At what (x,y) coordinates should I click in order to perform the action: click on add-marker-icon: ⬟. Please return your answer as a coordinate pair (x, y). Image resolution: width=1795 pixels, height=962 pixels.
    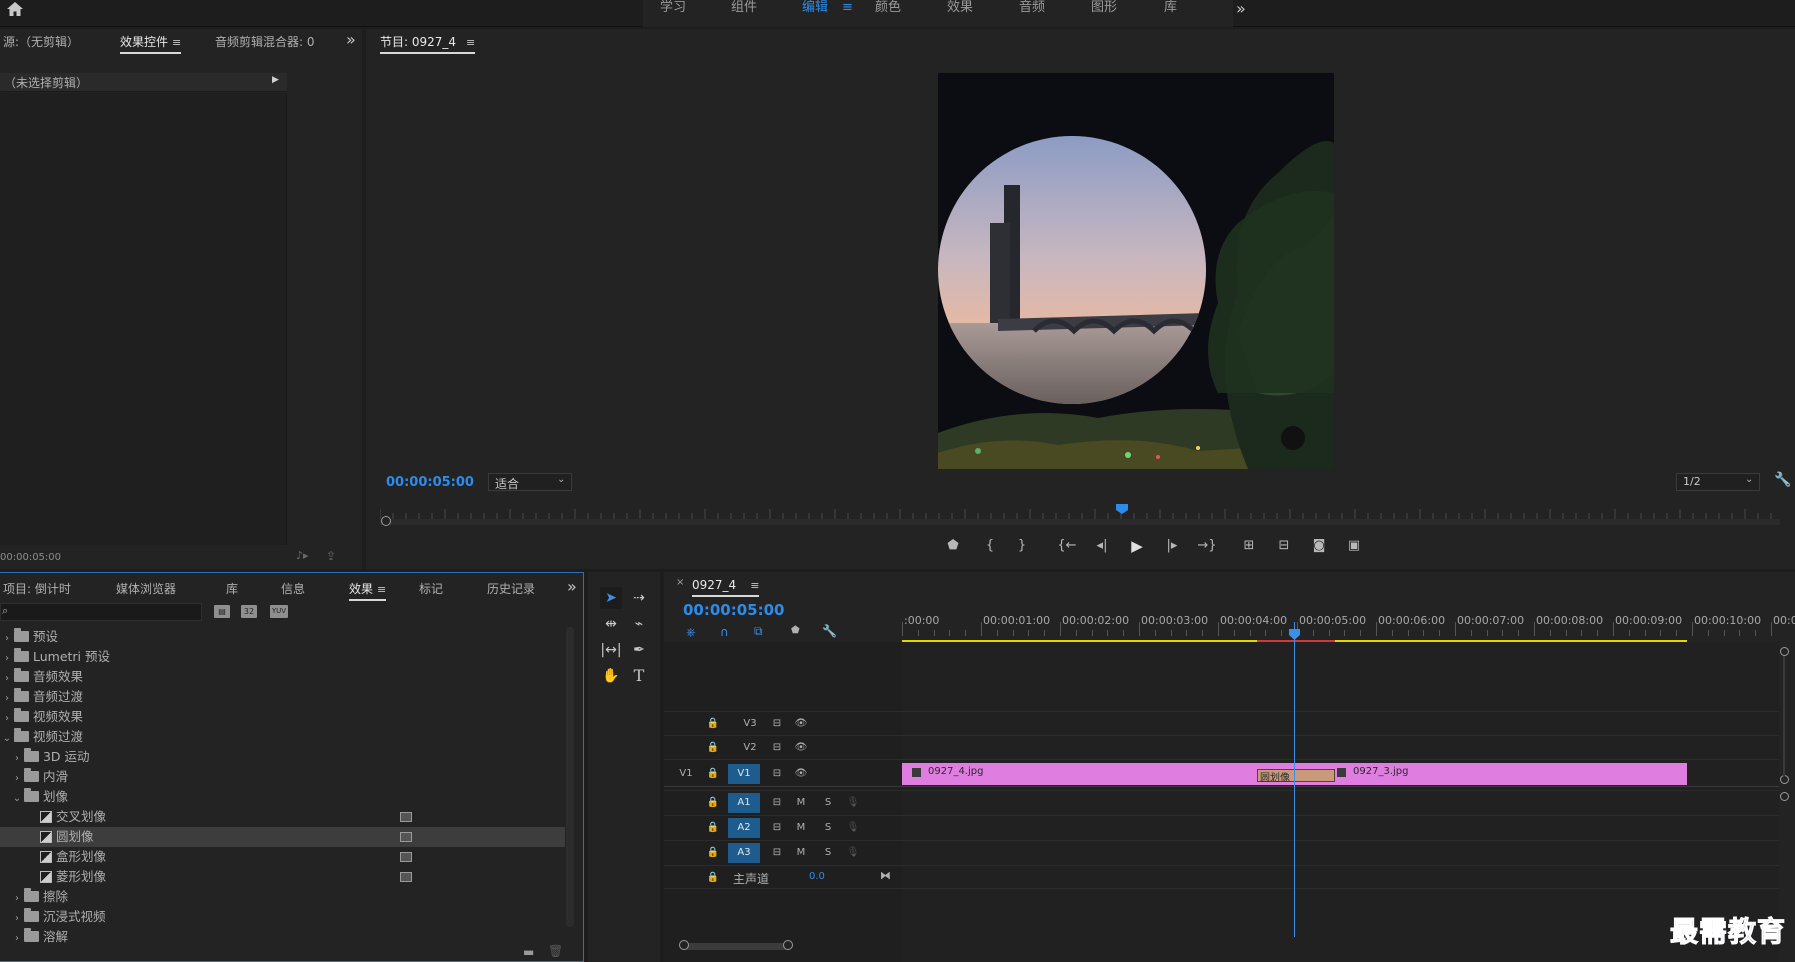
    Looking at the image, I should click on (795, 630).